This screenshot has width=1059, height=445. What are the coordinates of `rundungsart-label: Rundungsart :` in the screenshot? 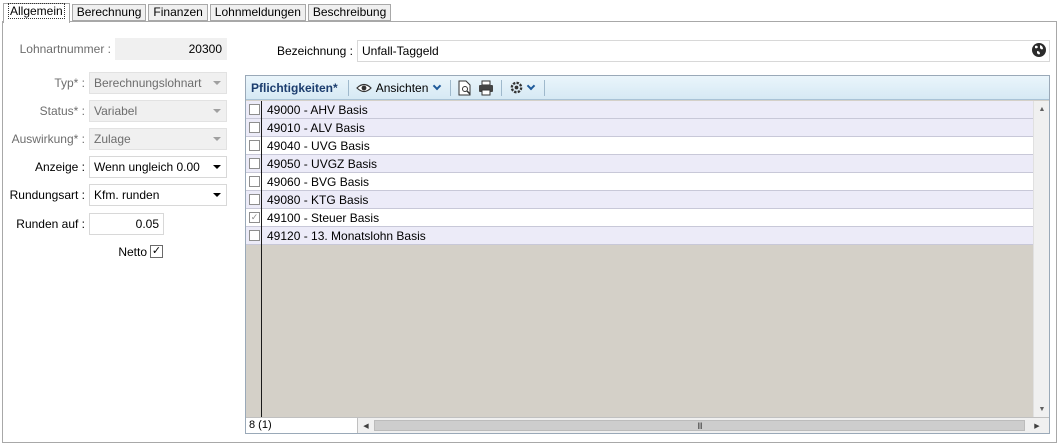 It's located at (47, 195).